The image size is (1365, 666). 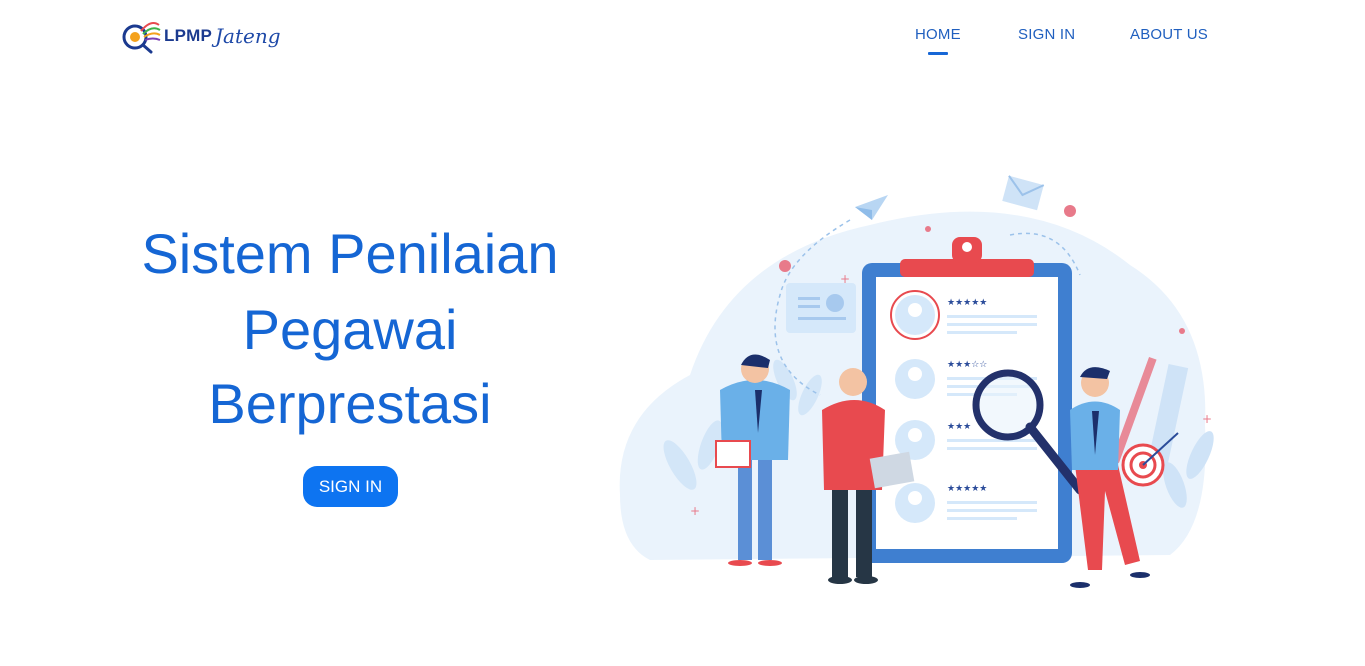 I want to click on hero-title-line3: Berprestasi, so click(x=350, y=404).